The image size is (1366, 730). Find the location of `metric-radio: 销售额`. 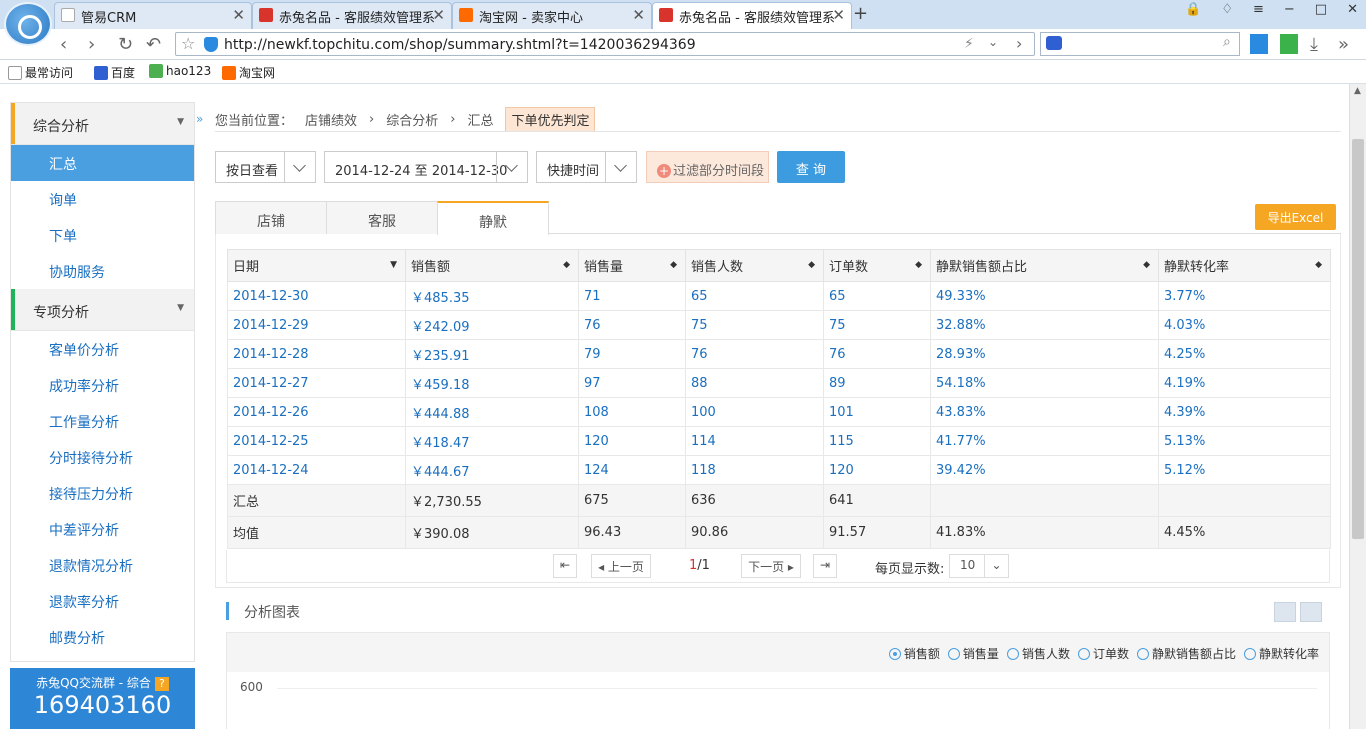

metric-radio: 销售额 is located at coordinates (914, 653).